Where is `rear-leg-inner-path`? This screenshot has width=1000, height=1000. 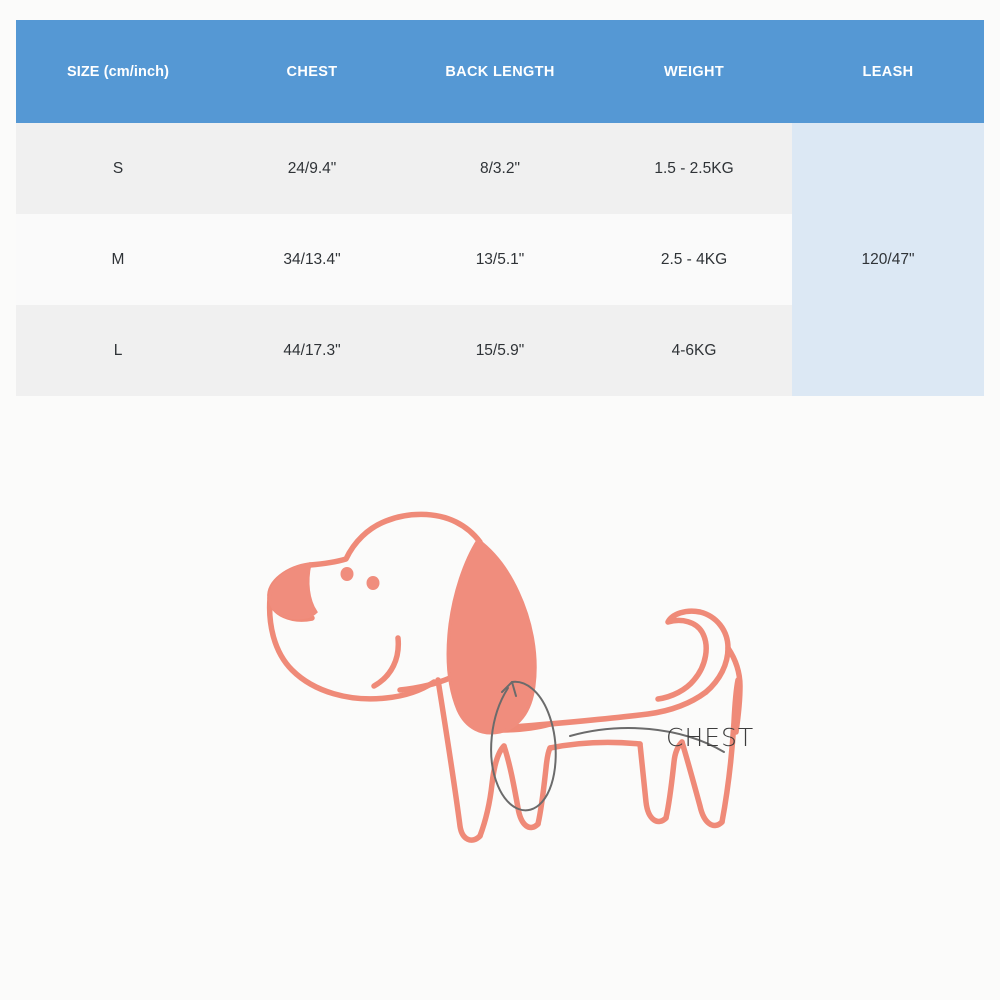 rear-leg-inner-path is located at coordinates (653, 783).